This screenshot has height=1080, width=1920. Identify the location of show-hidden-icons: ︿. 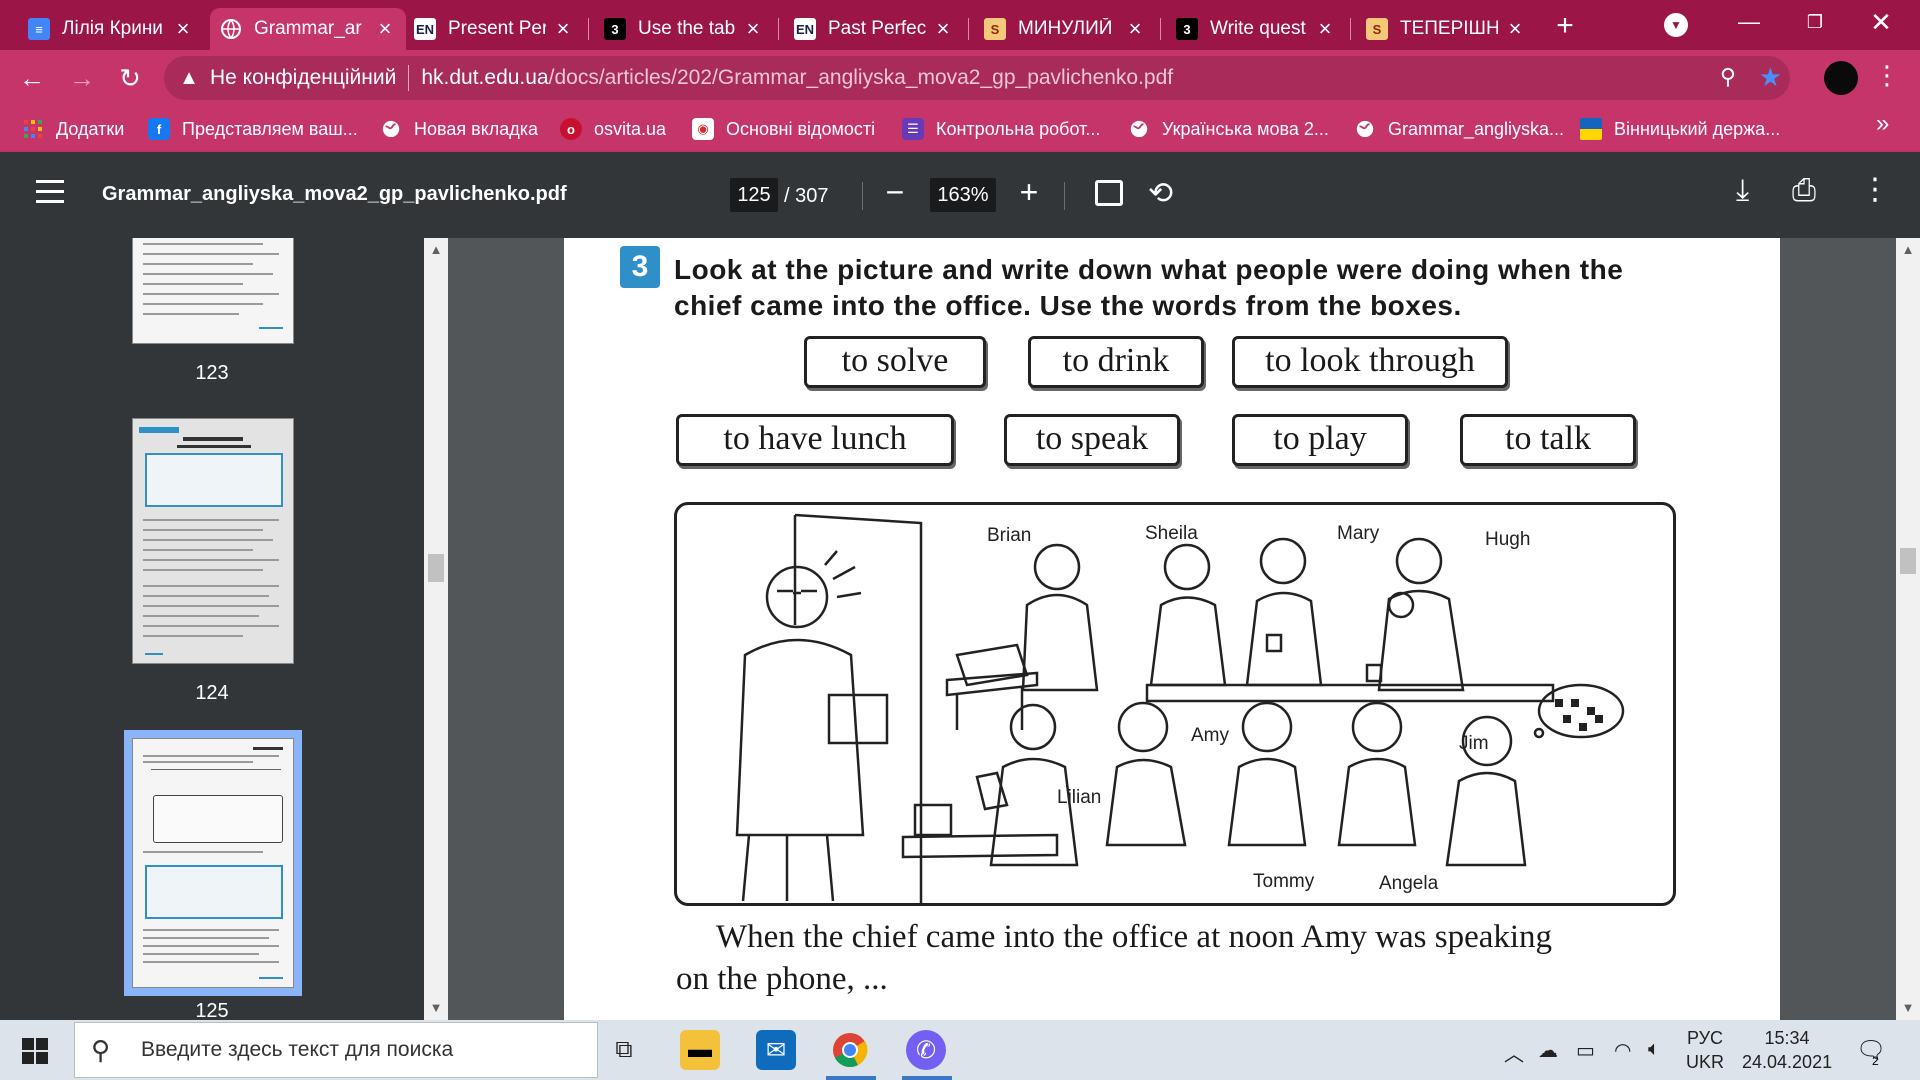
(1514, 1052).